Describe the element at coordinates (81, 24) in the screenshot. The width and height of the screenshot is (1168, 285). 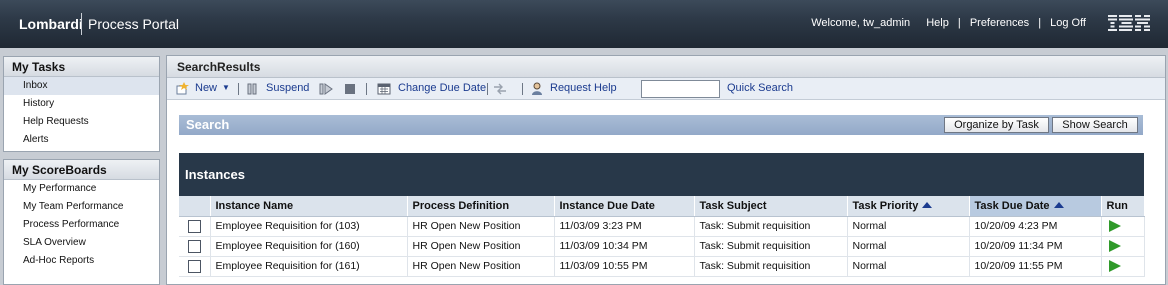
I see `brand-divider` at that location.